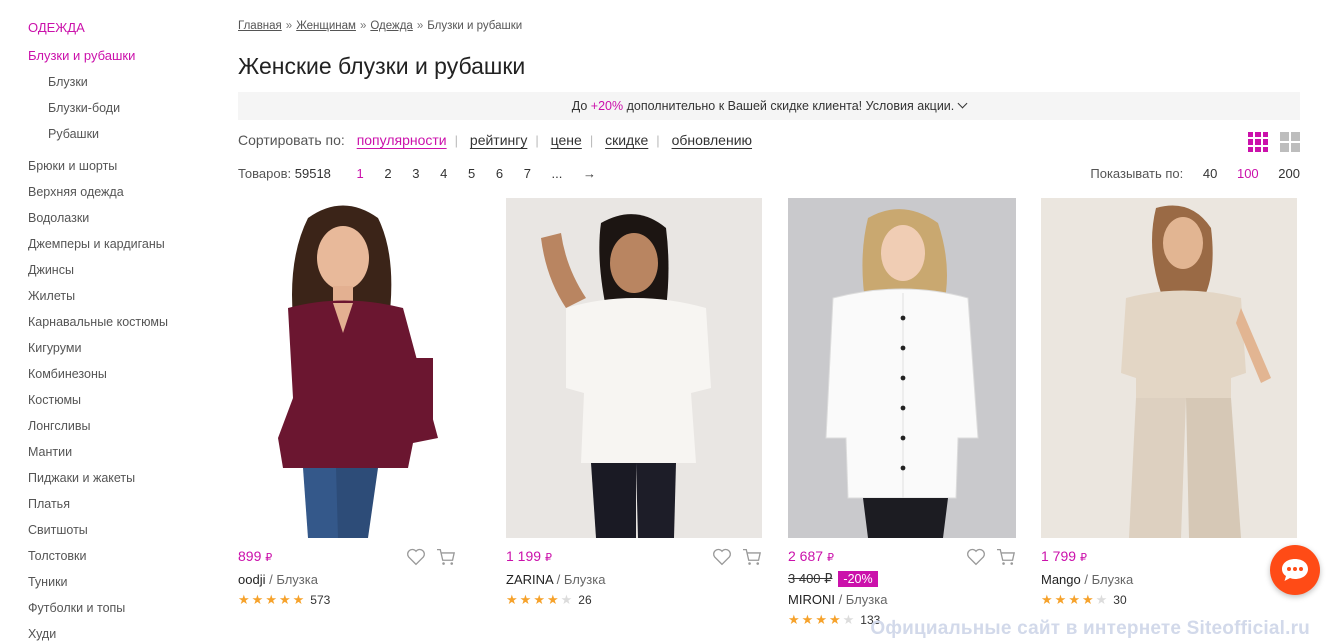 Image resolution: width=1326 pixels, height=642 pixels. I want to click on grid-2-view-icon, so click(1290, 142).